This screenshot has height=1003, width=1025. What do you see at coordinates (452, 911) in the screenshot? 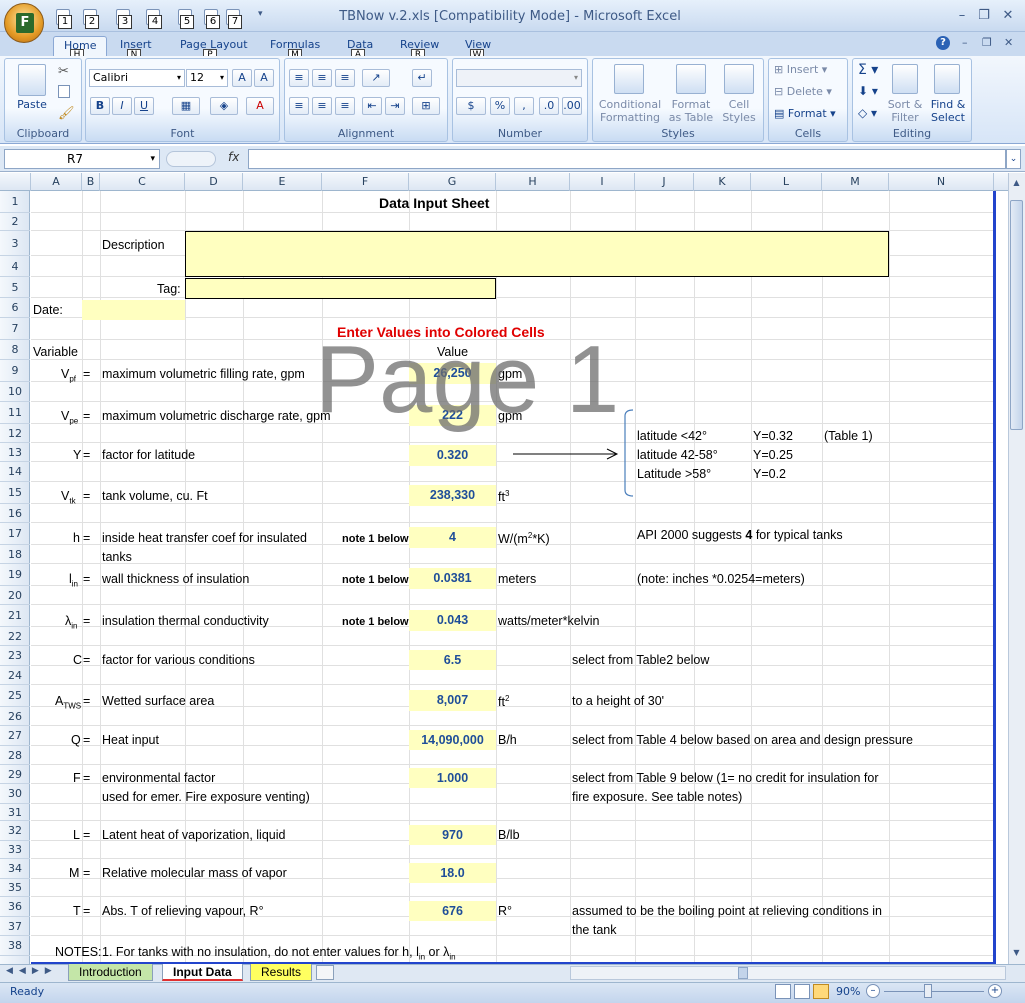
I see `value-cell: 676` at bounding box center [452, 911].